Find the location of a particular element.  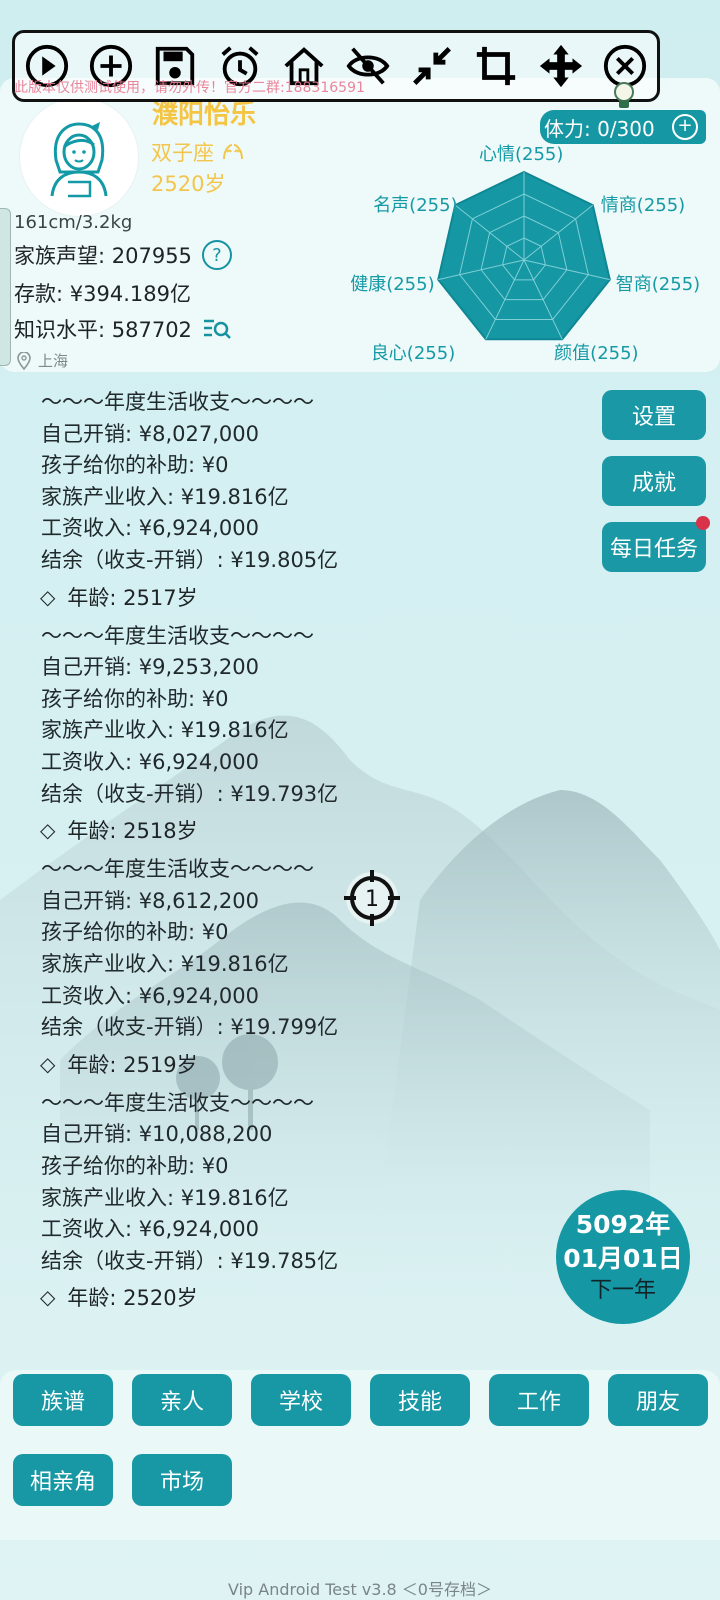

help-icon: ? is located at coordinates (216, 255).